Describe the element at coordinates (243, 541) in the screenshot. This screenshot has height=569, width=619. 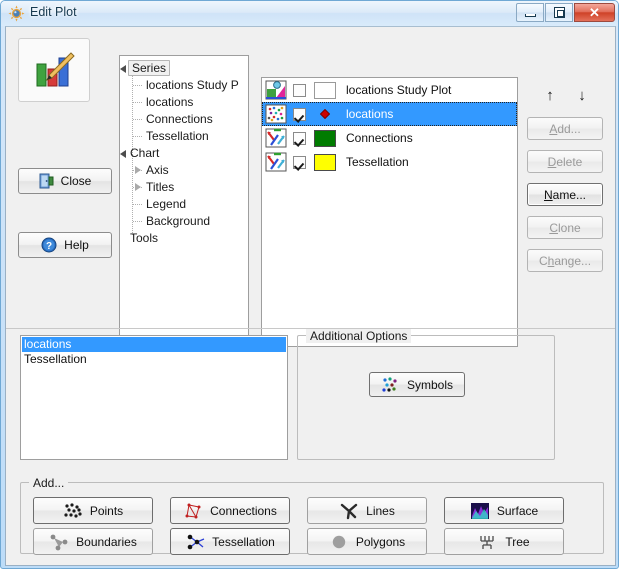
I see `add-button-label: Tessellation` at that location.